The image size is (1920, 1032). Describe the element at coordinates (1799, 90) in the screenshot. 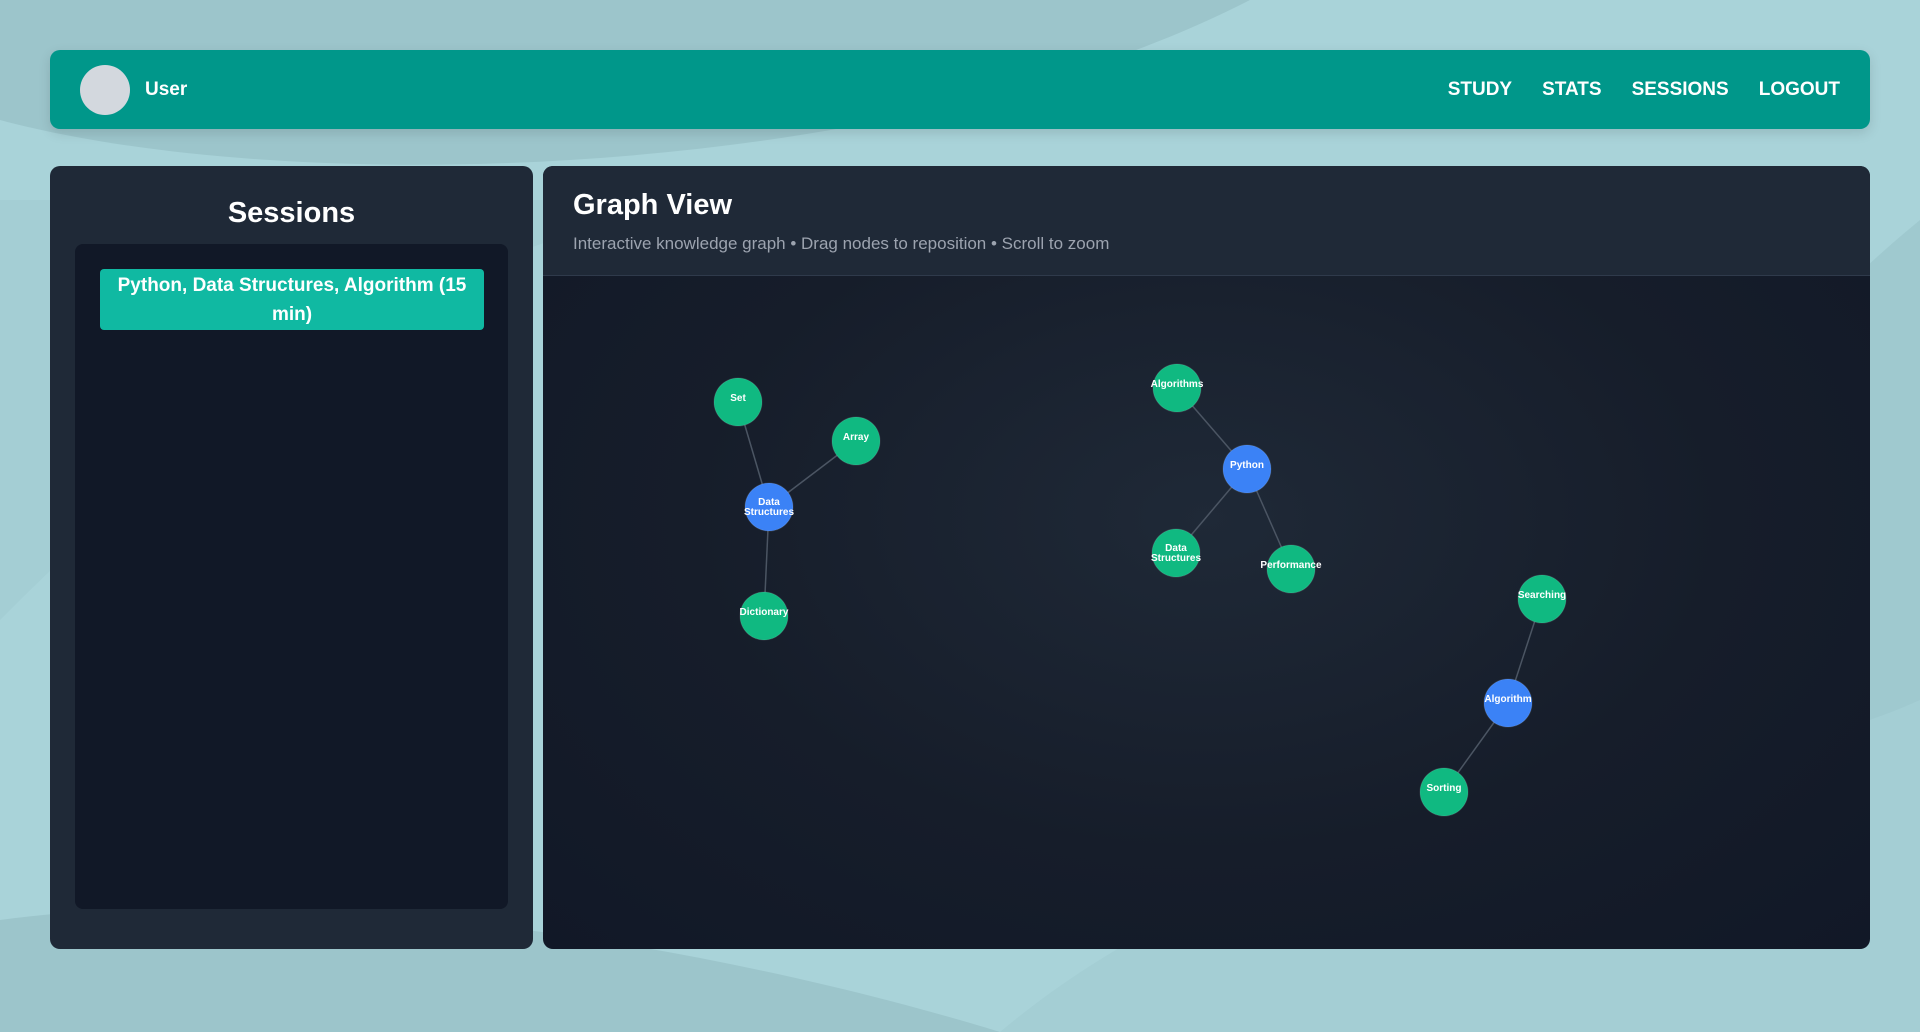

I see `nav-logout-link: LOGOUT` at that location.